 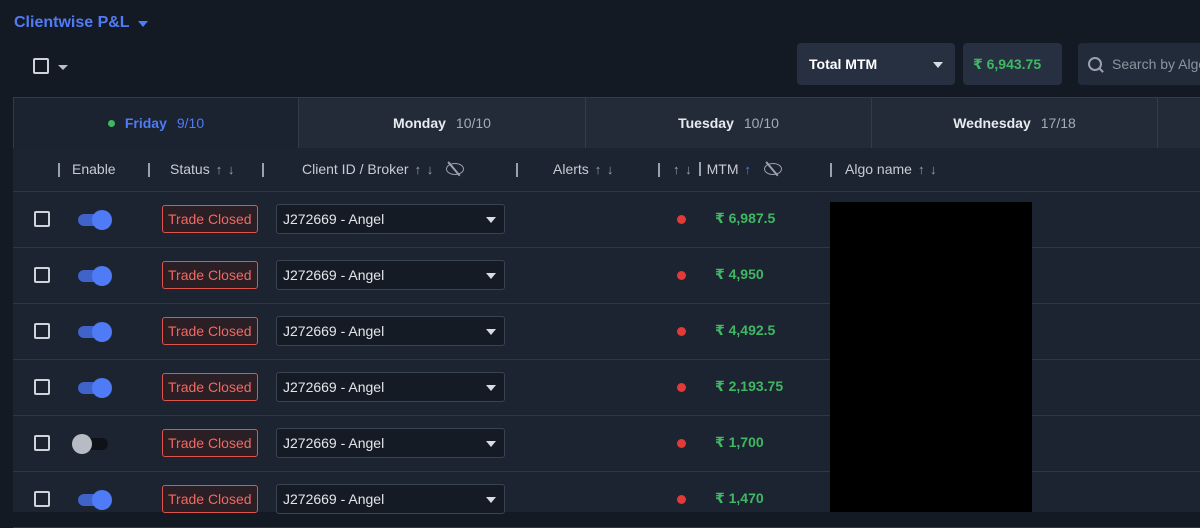 What do you see at coordinates (749, 386) in the screenshot?
I see `mtm-value: ₹ 2,193.75` at bounding box center [749, 386].